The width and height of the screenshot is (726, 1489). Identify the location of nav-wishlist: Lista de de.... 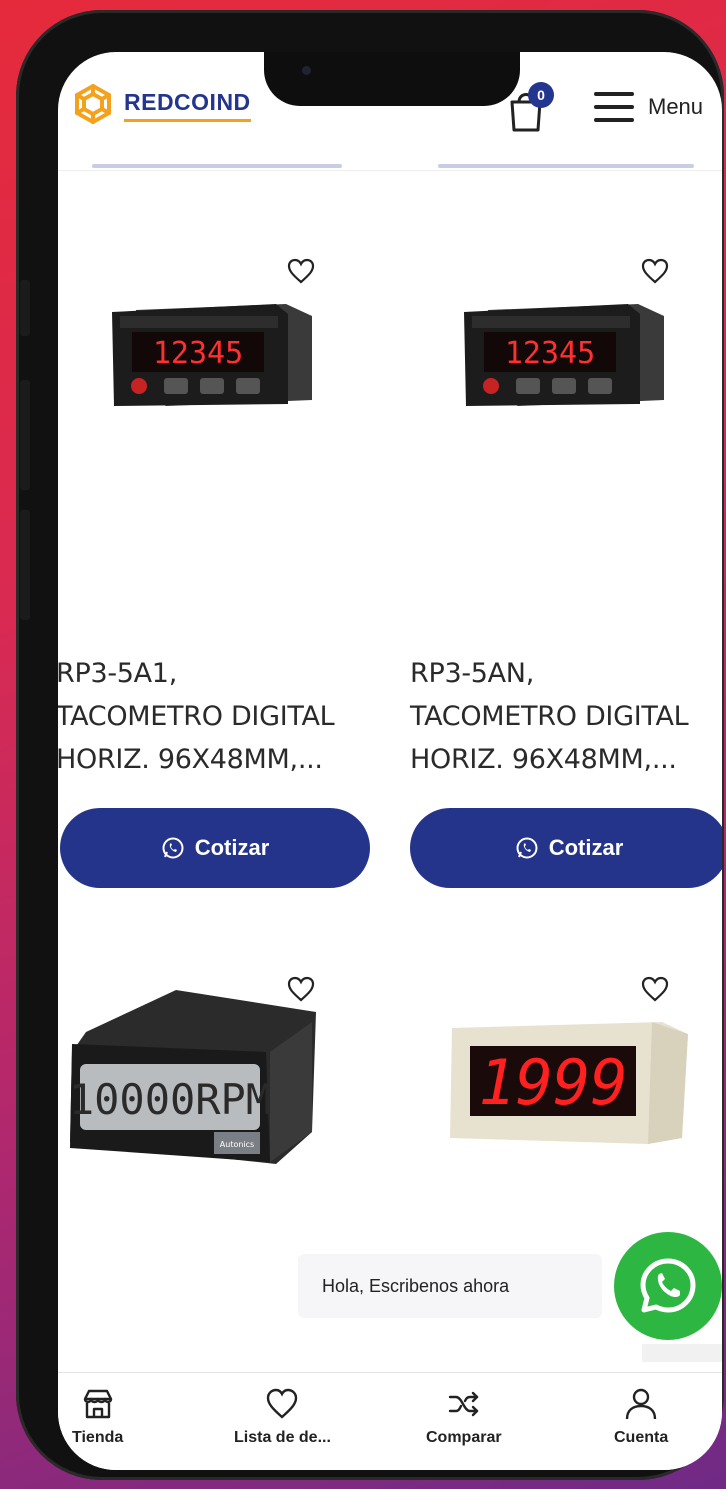
(282, 1417).